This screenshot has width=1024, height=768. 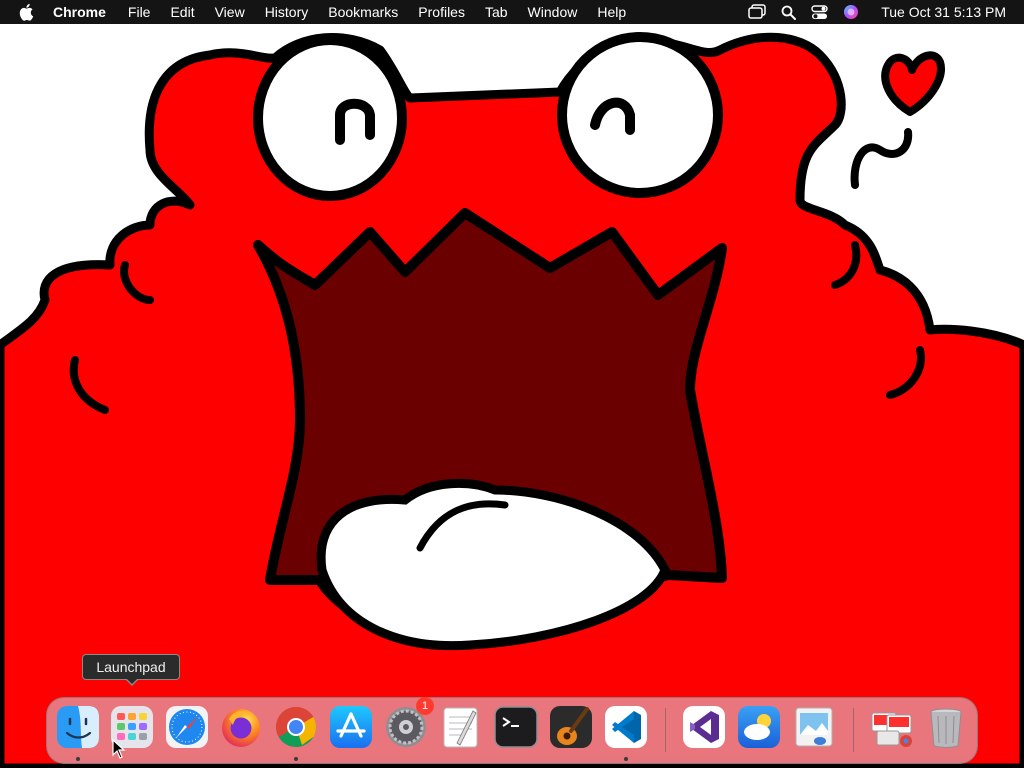 What do you see at coordinates (814, 727) in the screenshot?
I see `preview-icon` at bounding box center [814, 727].